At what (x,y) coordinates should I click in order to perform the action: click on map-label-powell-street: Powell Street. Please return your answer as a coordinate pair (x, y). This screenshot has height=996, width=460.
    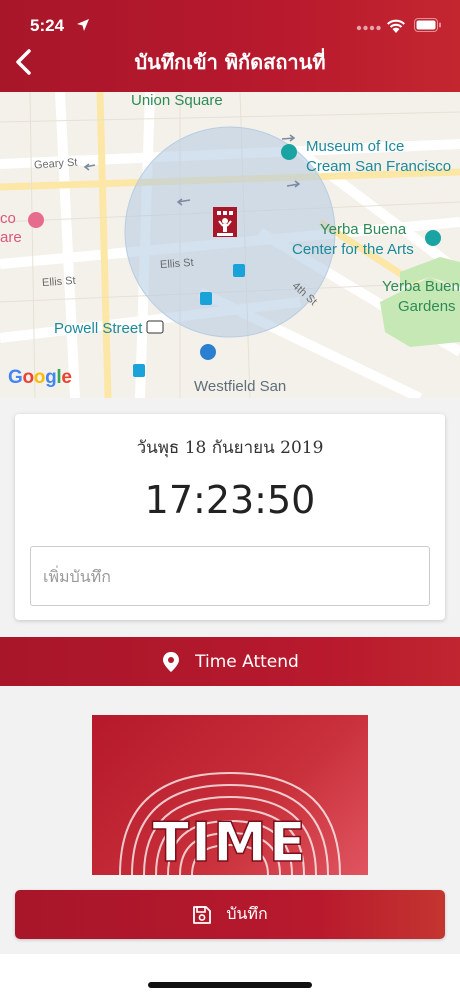
    Looking at the image, I should click on (98, 328).